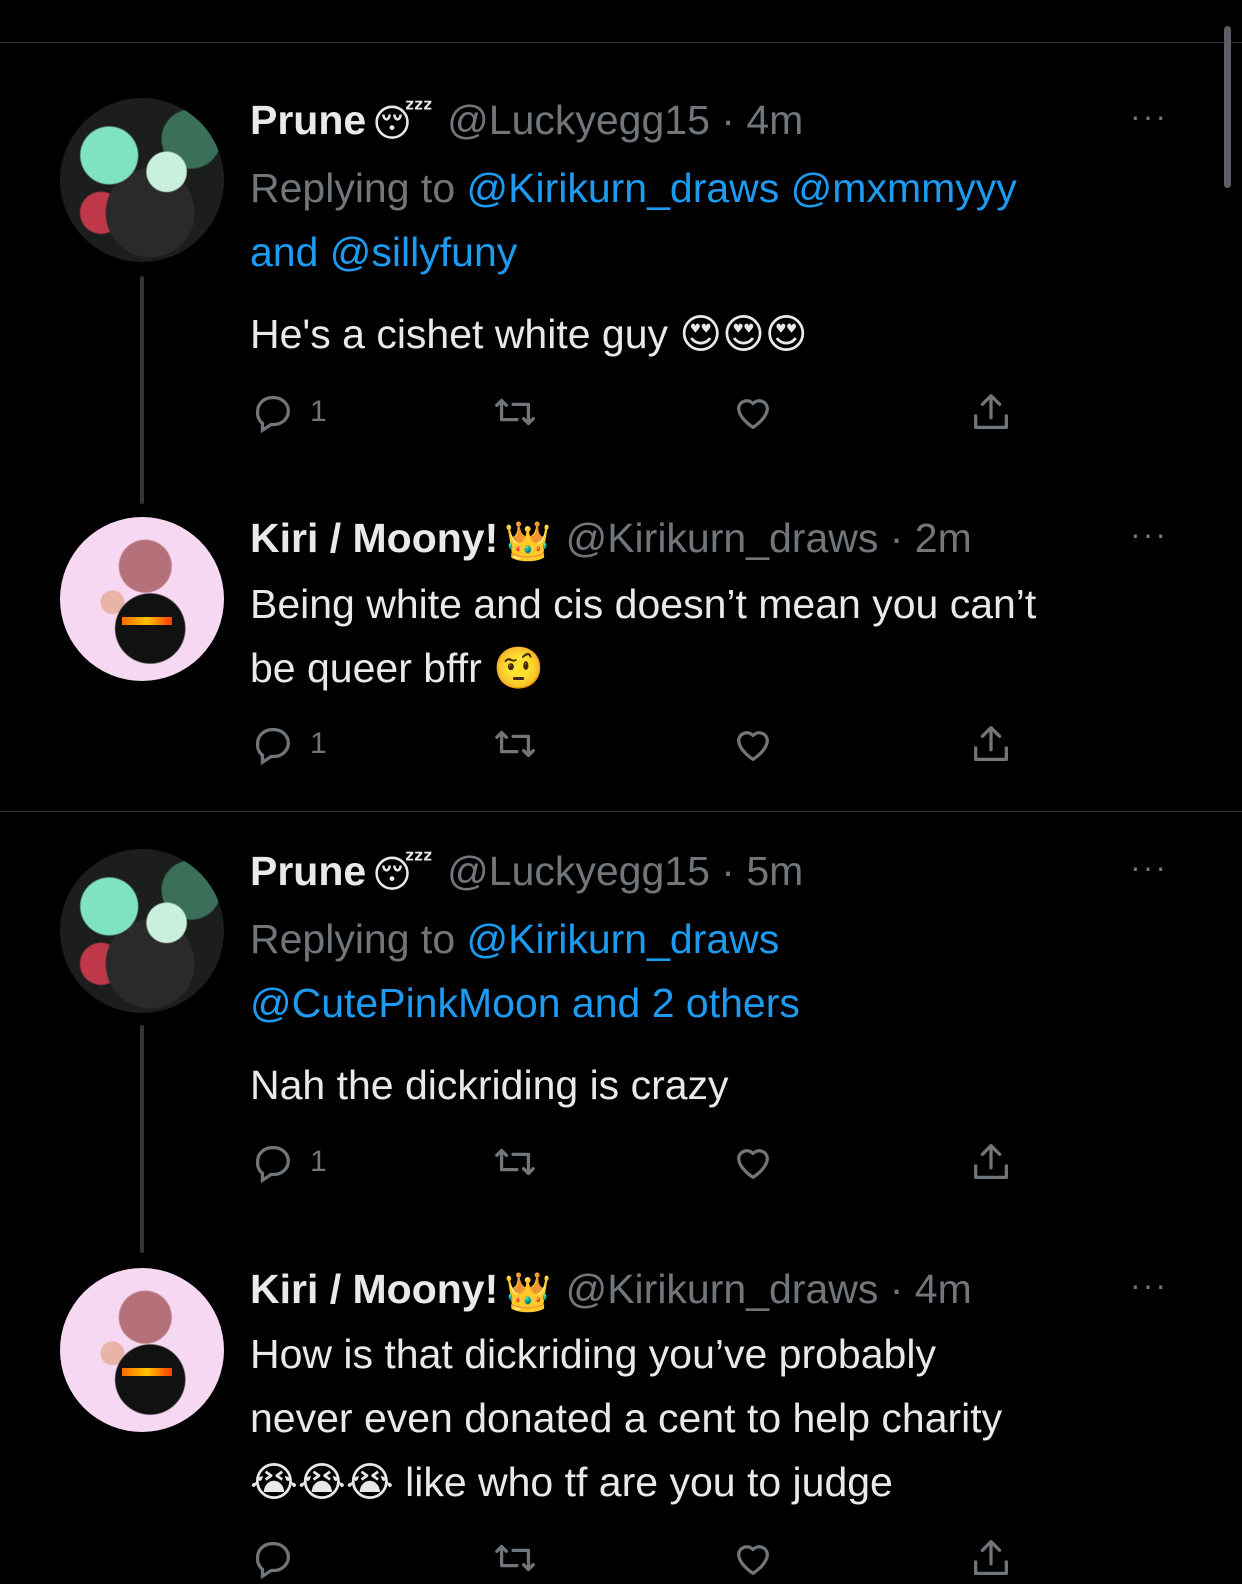  Describe the element at coordinates (625, 120) in the screenshot. I see `handle-time: @Luckyegg15 · 4m` at that location.